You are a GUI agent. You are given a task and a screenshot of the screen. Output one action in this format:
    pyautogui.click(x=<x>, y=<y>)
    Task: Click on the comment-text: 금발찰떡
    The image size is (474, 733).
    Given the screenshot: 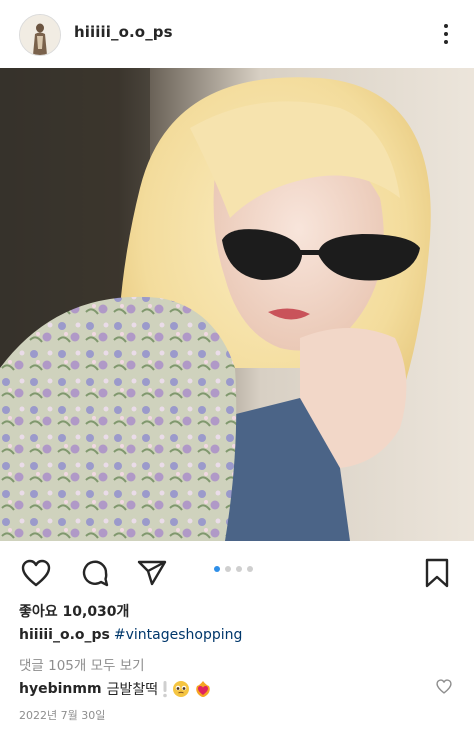 What is the action you would take?
    pyautogui.click(x=132, y=690)
    